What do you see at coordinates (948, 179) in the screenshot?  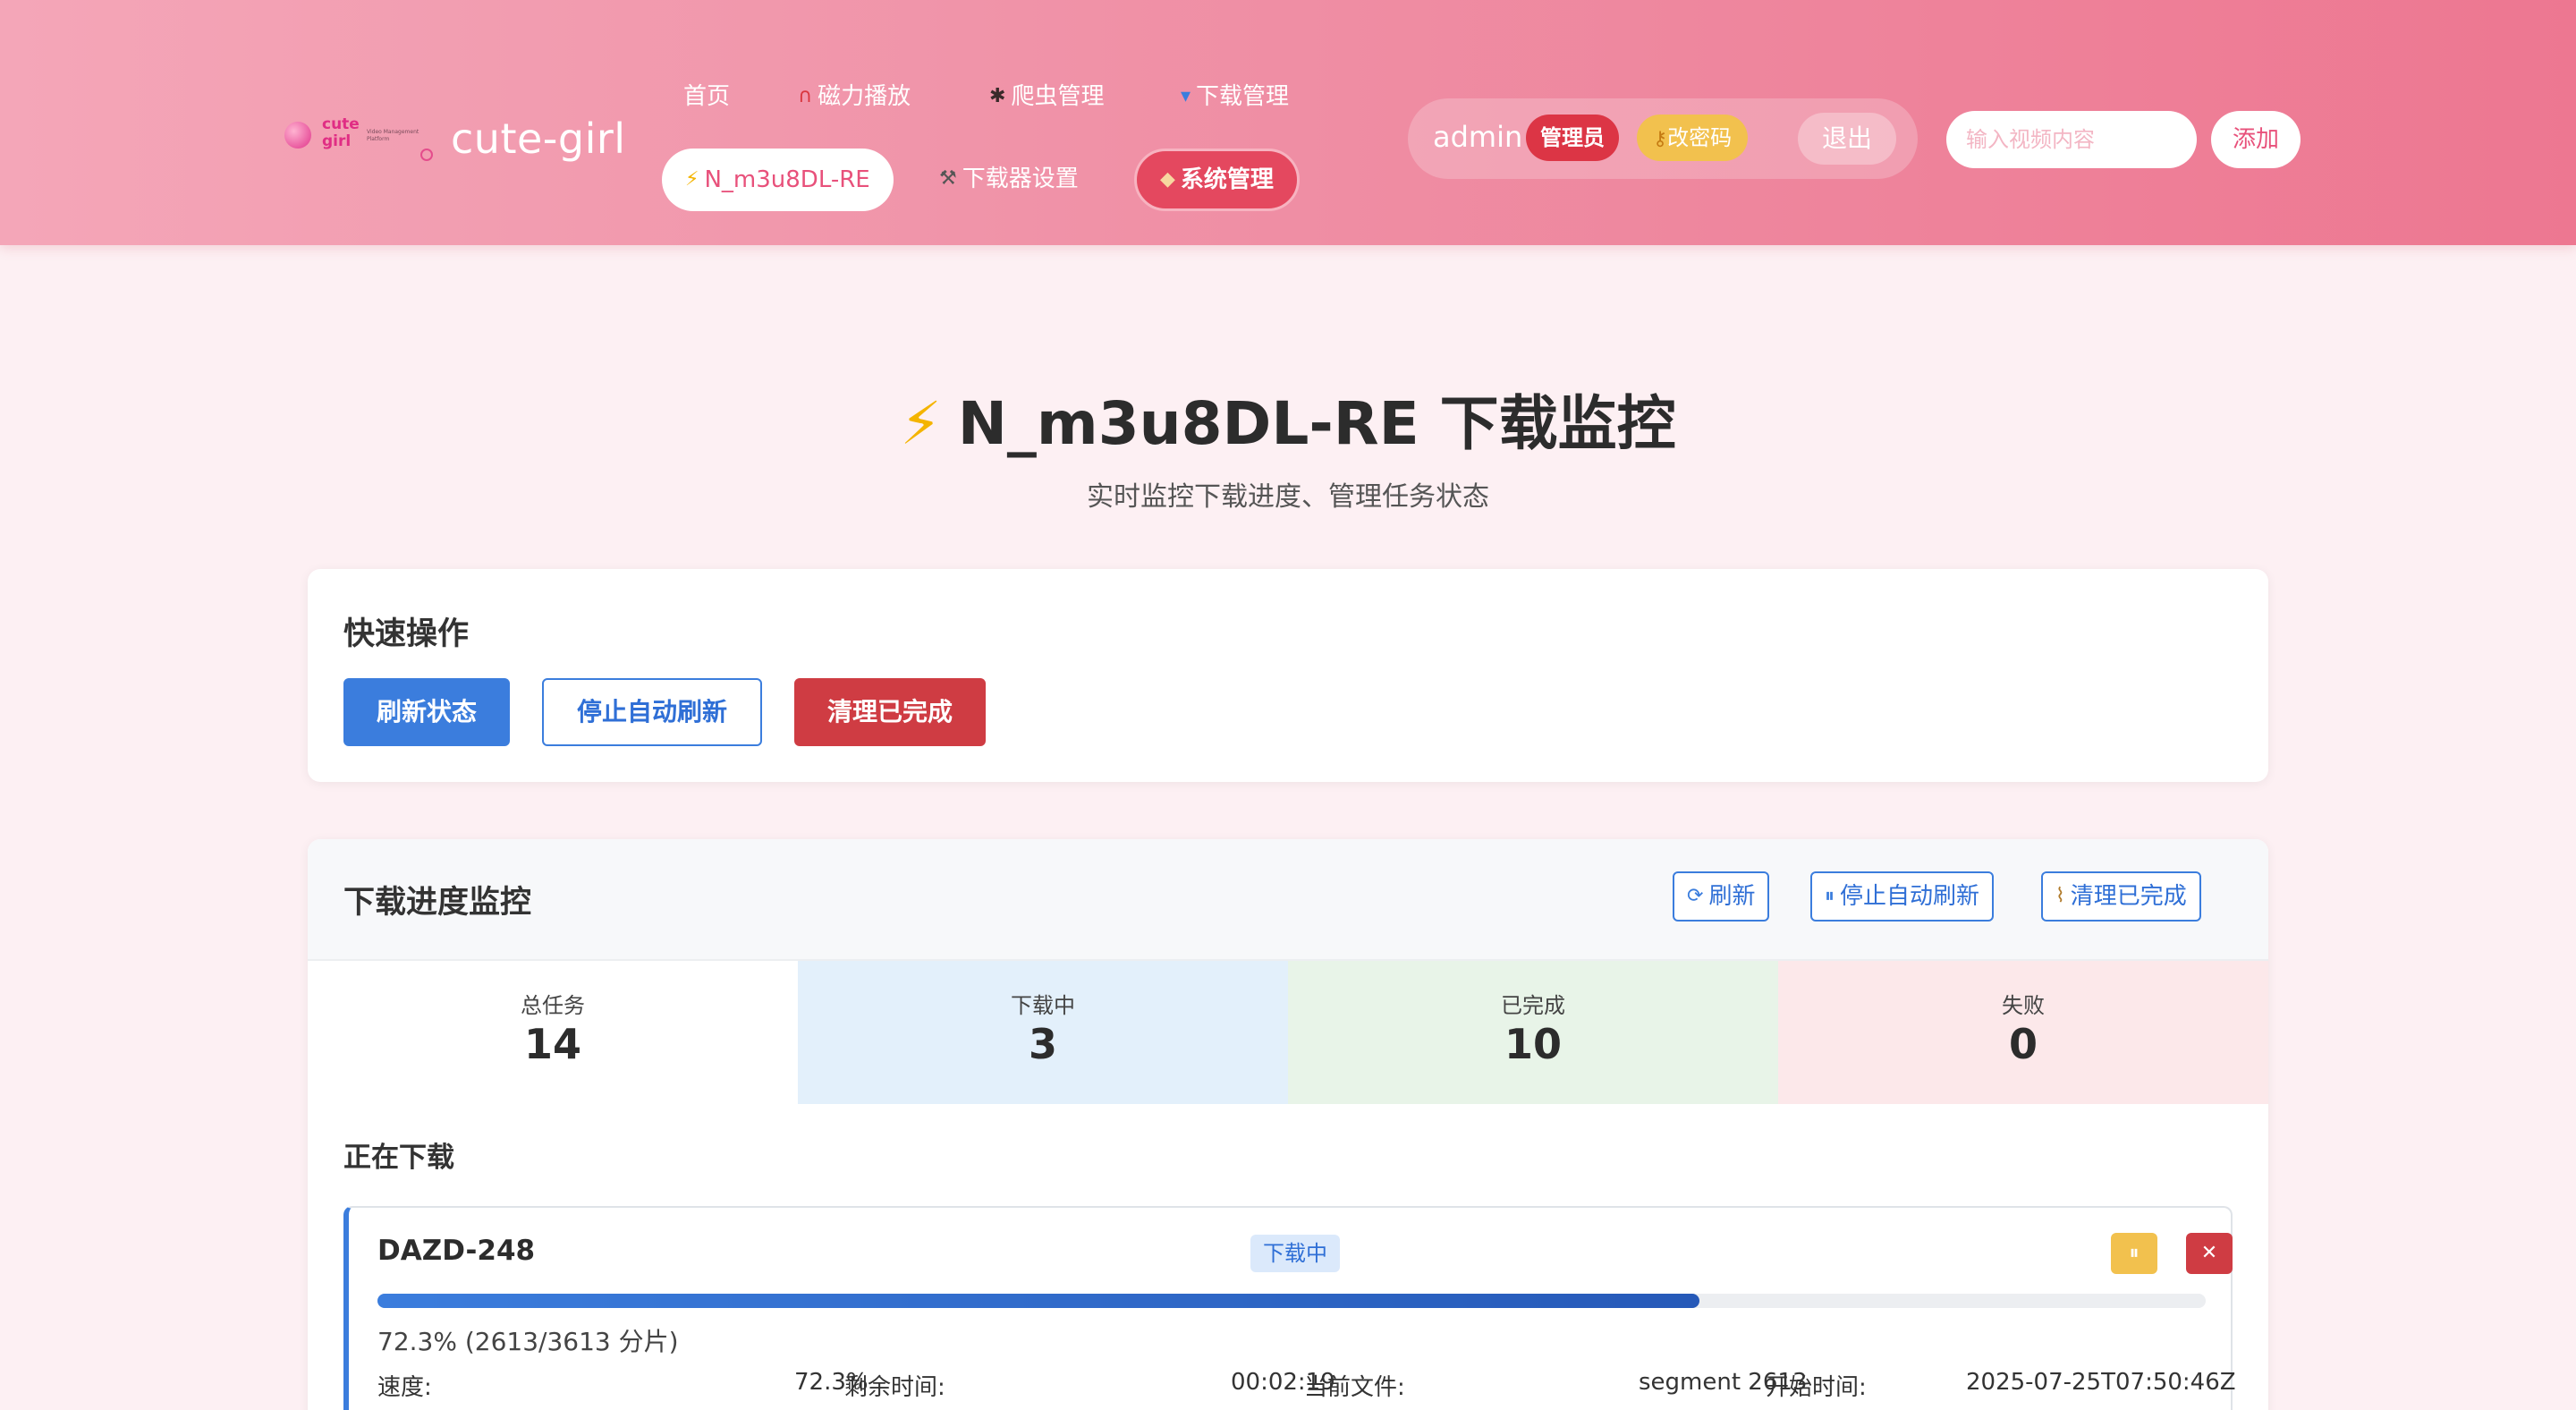 I see `wrench-icon: ⚒` at bounding box center [948, 179].